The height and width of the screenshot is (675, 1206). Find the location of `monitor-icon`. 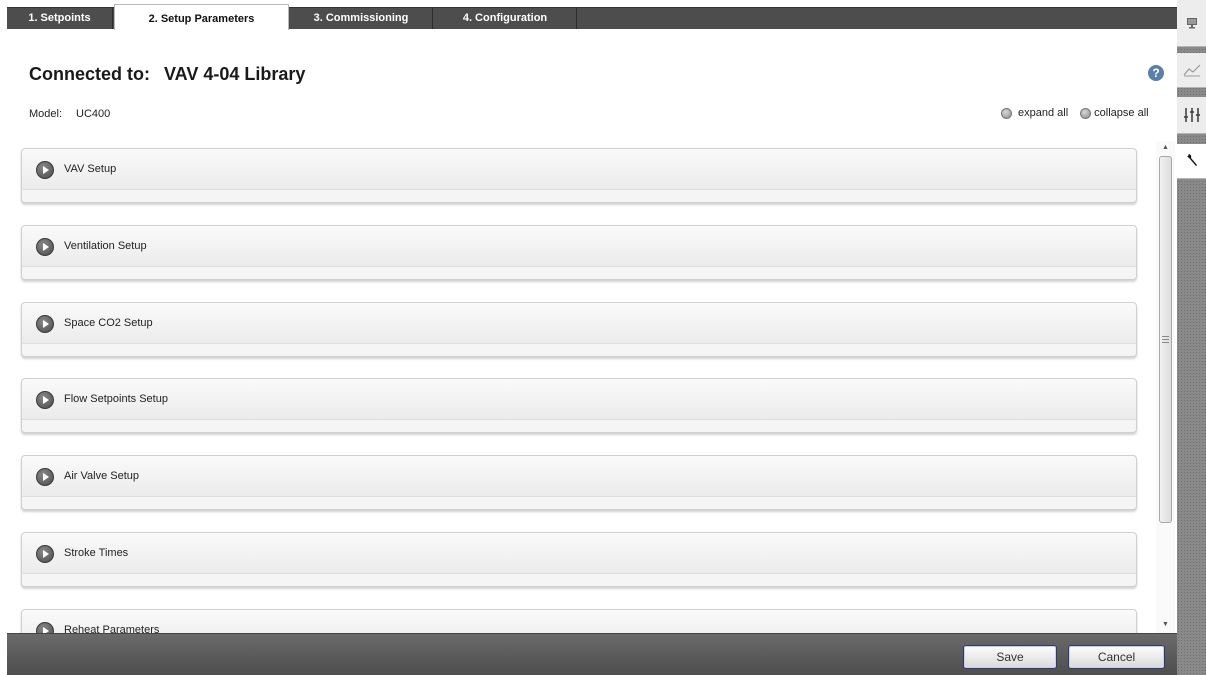

monitor-icon is located at coordinates (1191, 23).